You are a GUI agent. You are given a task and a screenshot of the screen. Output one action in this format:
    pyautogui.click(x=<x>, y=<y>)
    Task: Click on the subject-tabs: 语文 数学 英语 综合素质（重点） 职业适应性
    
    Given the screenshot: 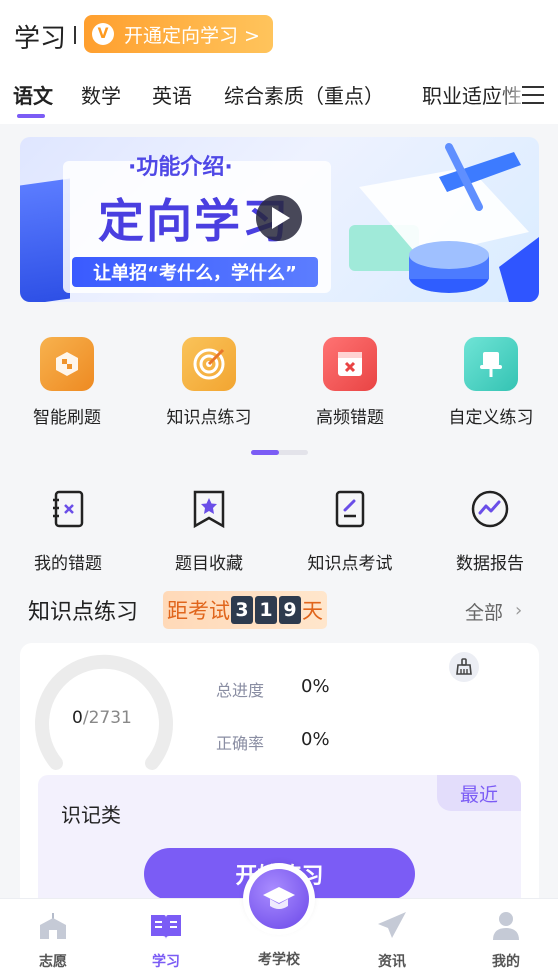 What is the action you would take?
    pyautogui.click(x=279, y=95)
    